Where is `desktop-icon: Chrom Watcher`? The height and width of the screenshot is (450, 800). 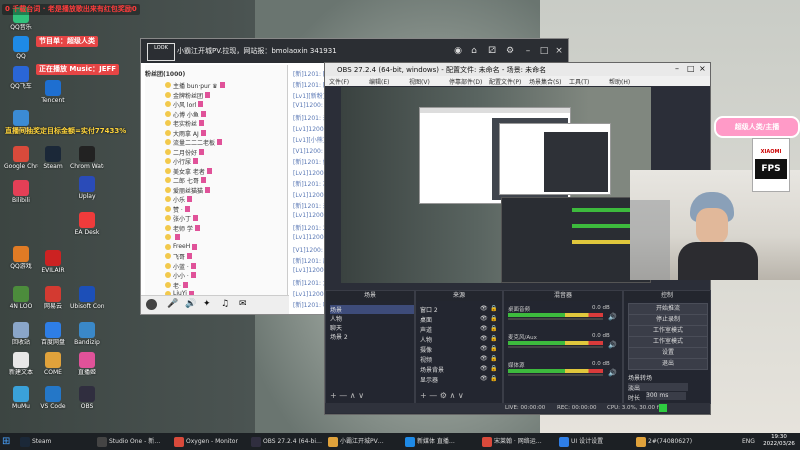
desktop-icon: Chrom Watcher is located at coordinates (87, 158).